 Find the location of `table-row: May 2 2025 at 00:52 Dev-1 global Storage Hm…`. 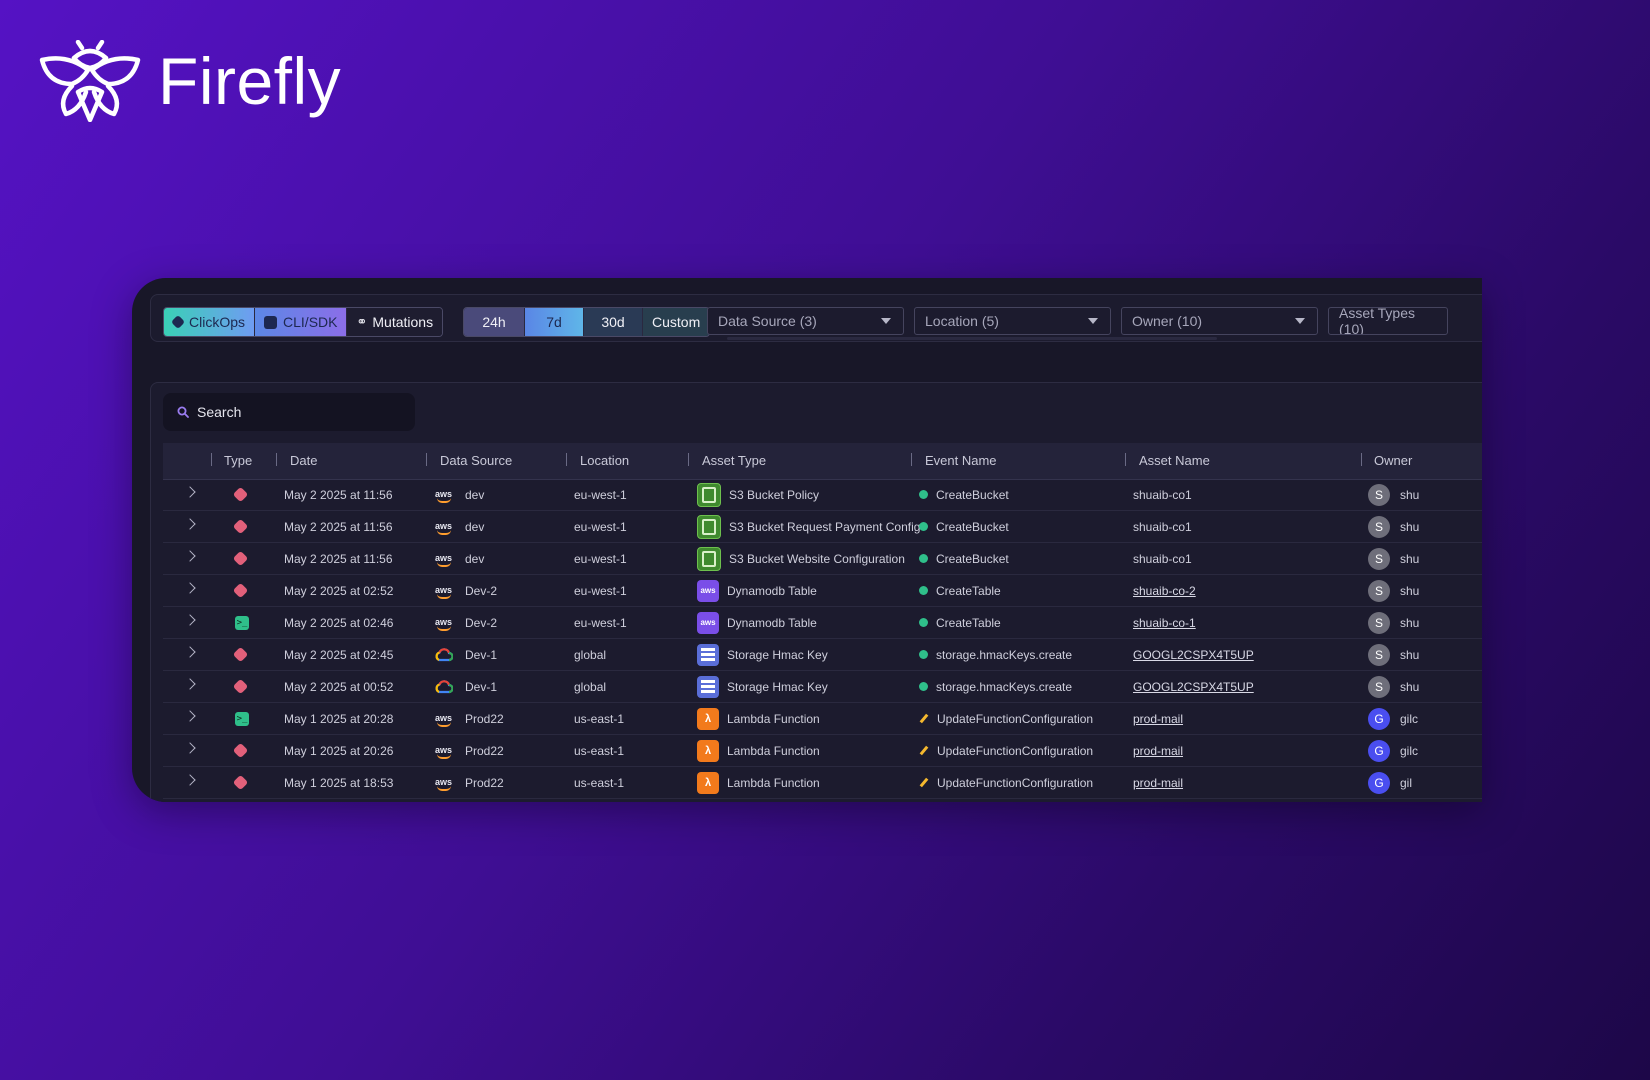

table-row: May 2 2025 at 00:52 Dev-1 global Storage Hm… is located at coordinates (822, 687).